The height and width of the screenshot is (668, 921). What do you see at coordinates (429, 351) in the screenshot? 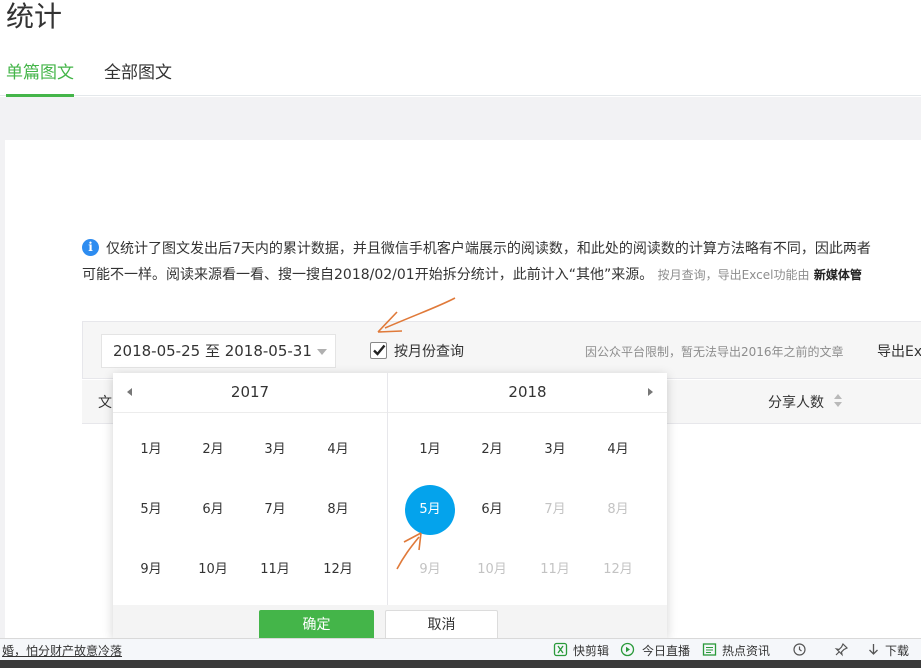
I see `month-query-label: 按月份查询` at bounding box center [429, 351].